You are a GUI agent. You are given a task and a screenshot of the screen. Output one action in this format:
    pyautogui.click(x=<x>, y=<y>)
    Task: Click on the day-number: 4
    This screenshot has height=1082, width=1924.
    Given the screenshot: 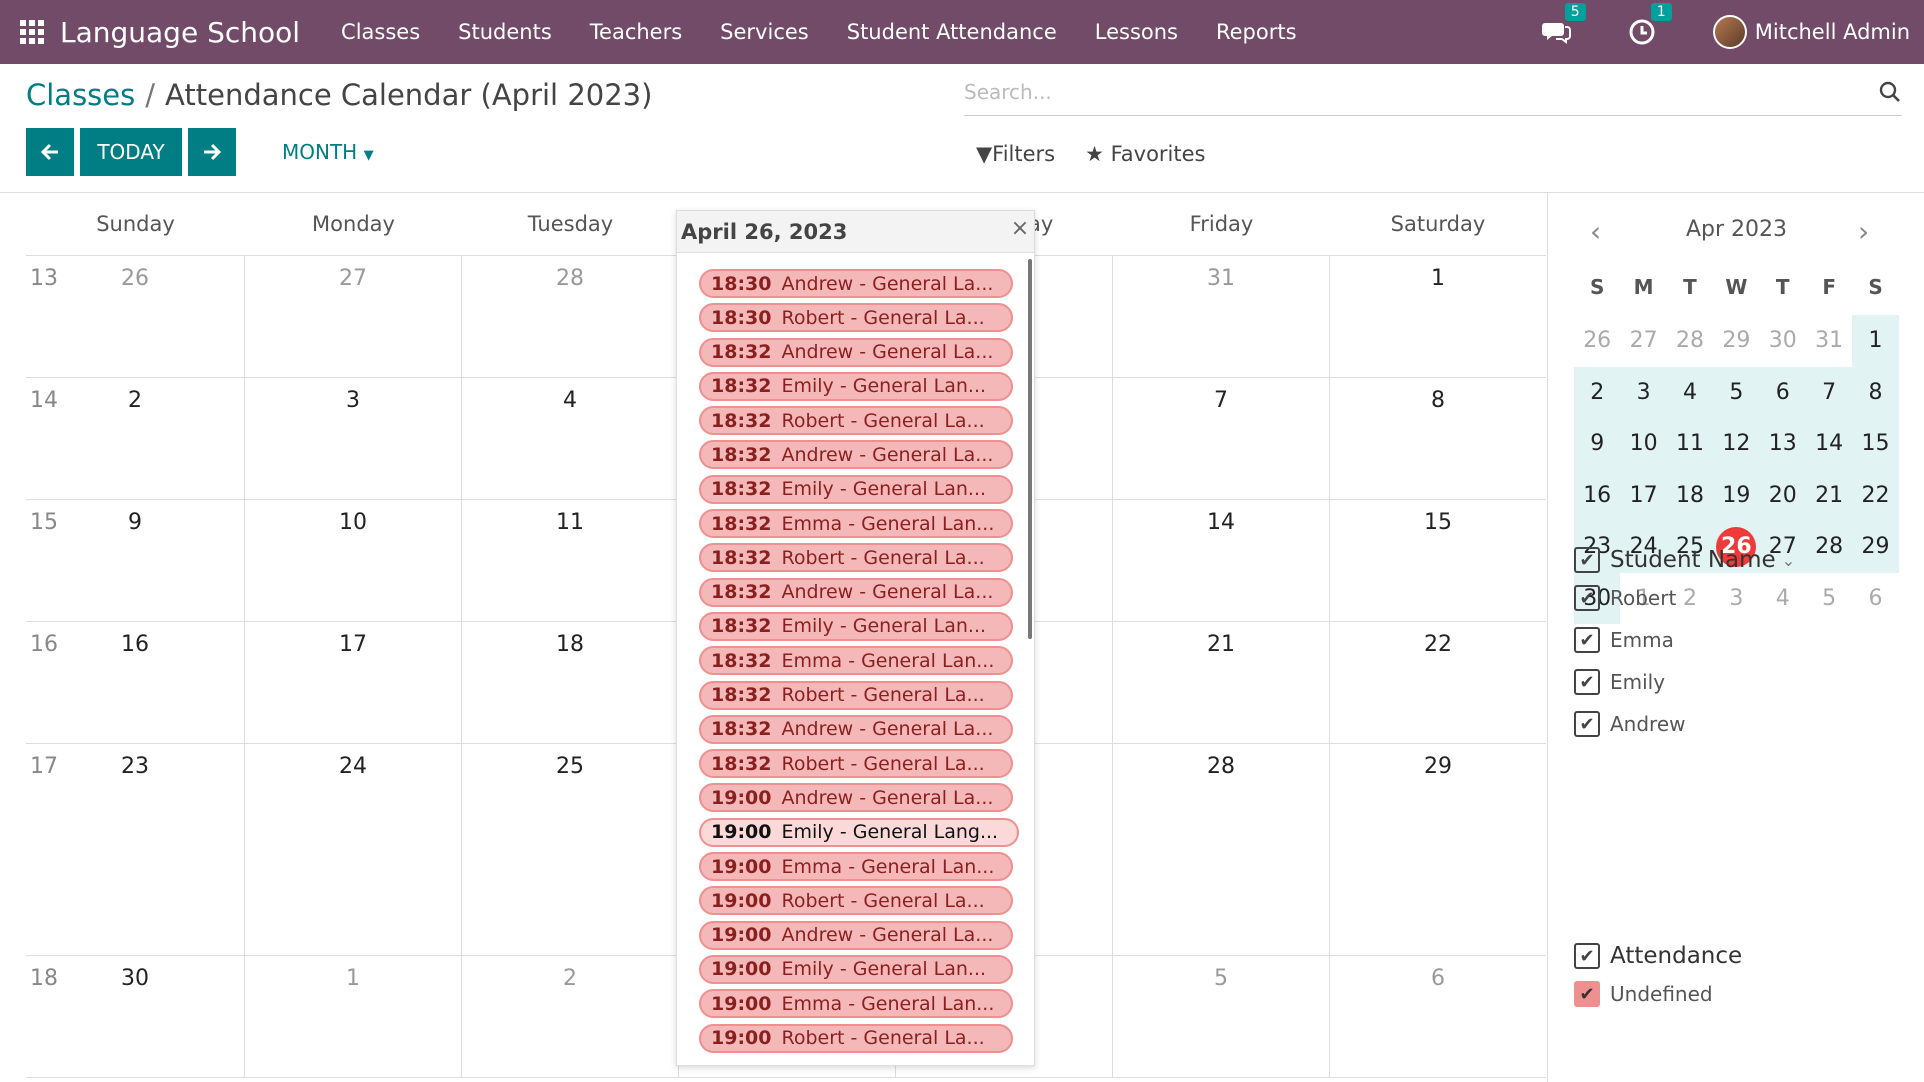 What is the action you would take?
    pyautogui.click(x=570, y=400)
    